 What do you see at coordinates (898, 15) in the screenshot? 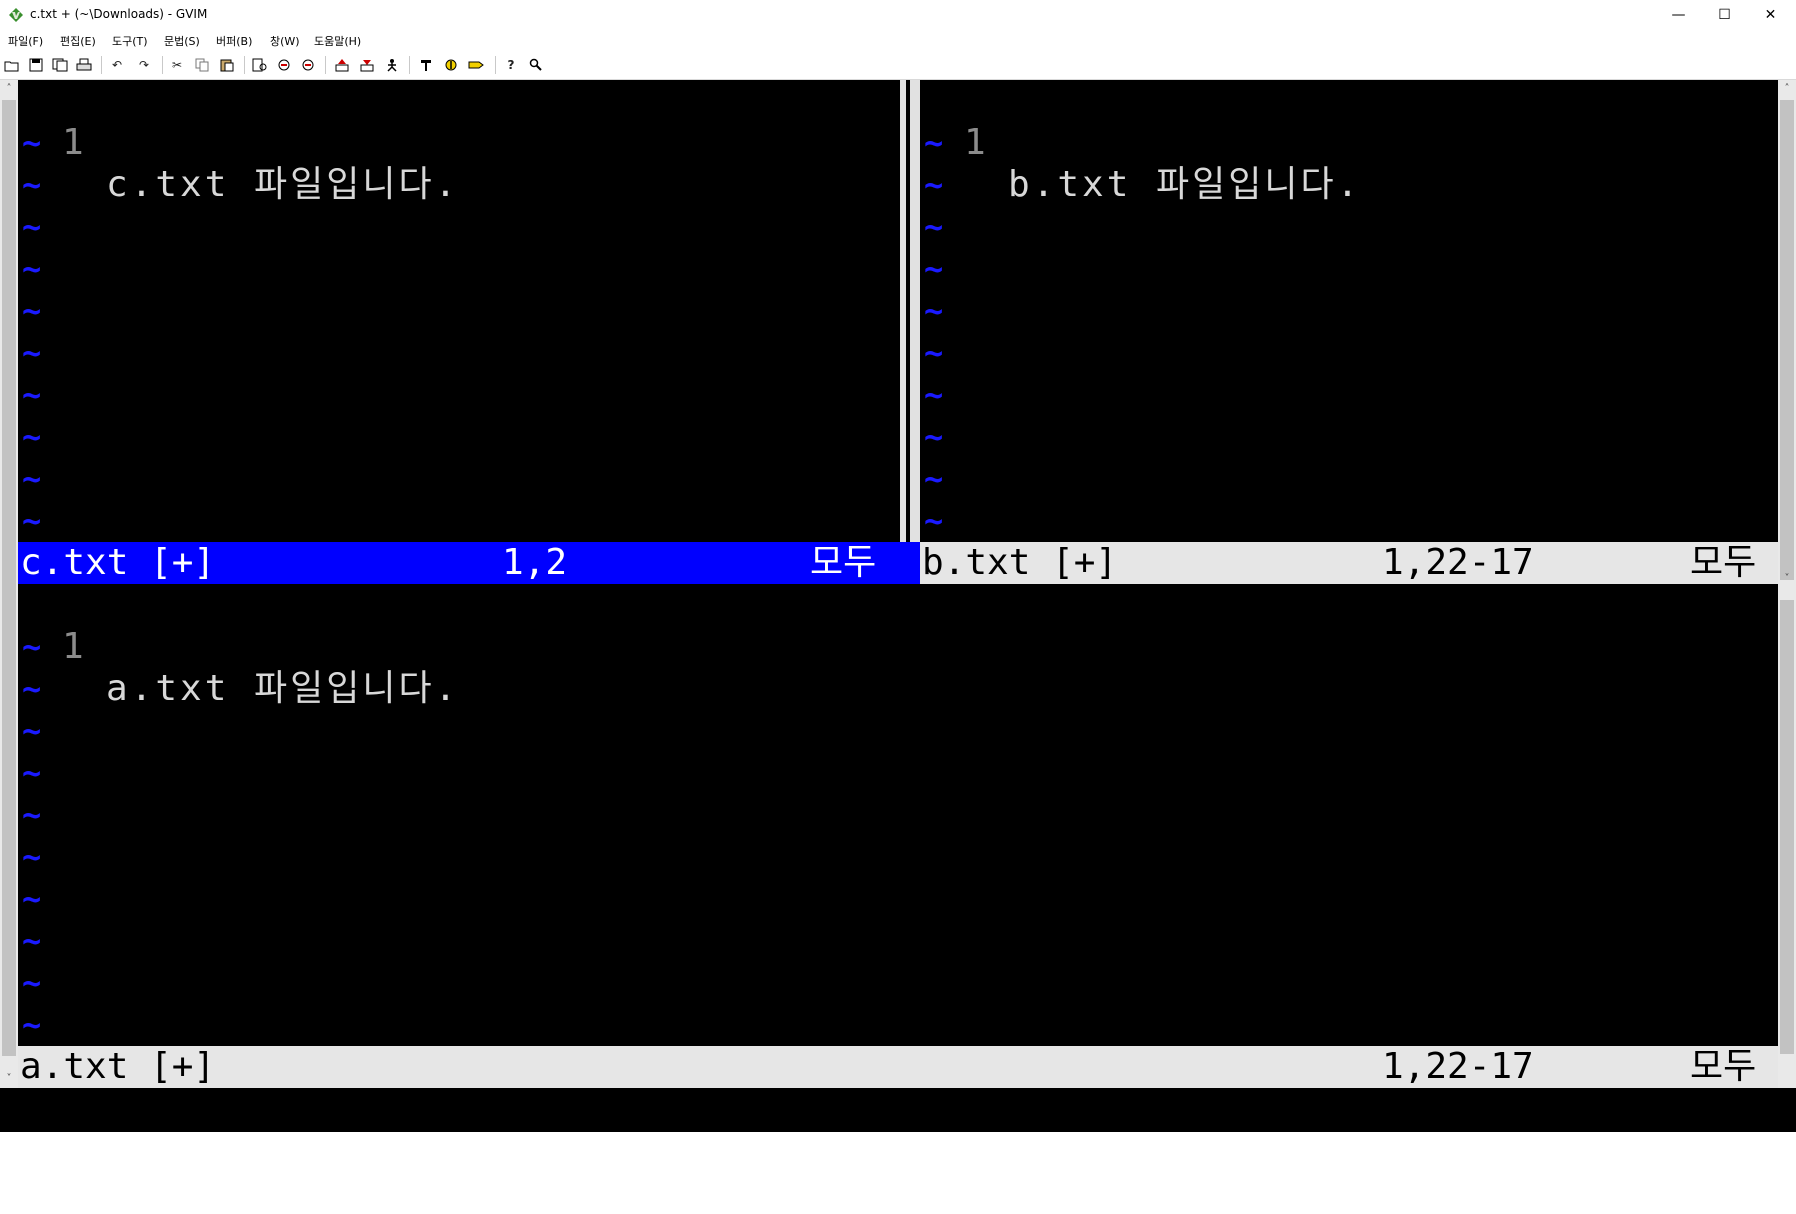
I see `title-bar: c.txt + (~\Downloads) - GVIM — ☐ ✕` at bounding box center [898, 15].